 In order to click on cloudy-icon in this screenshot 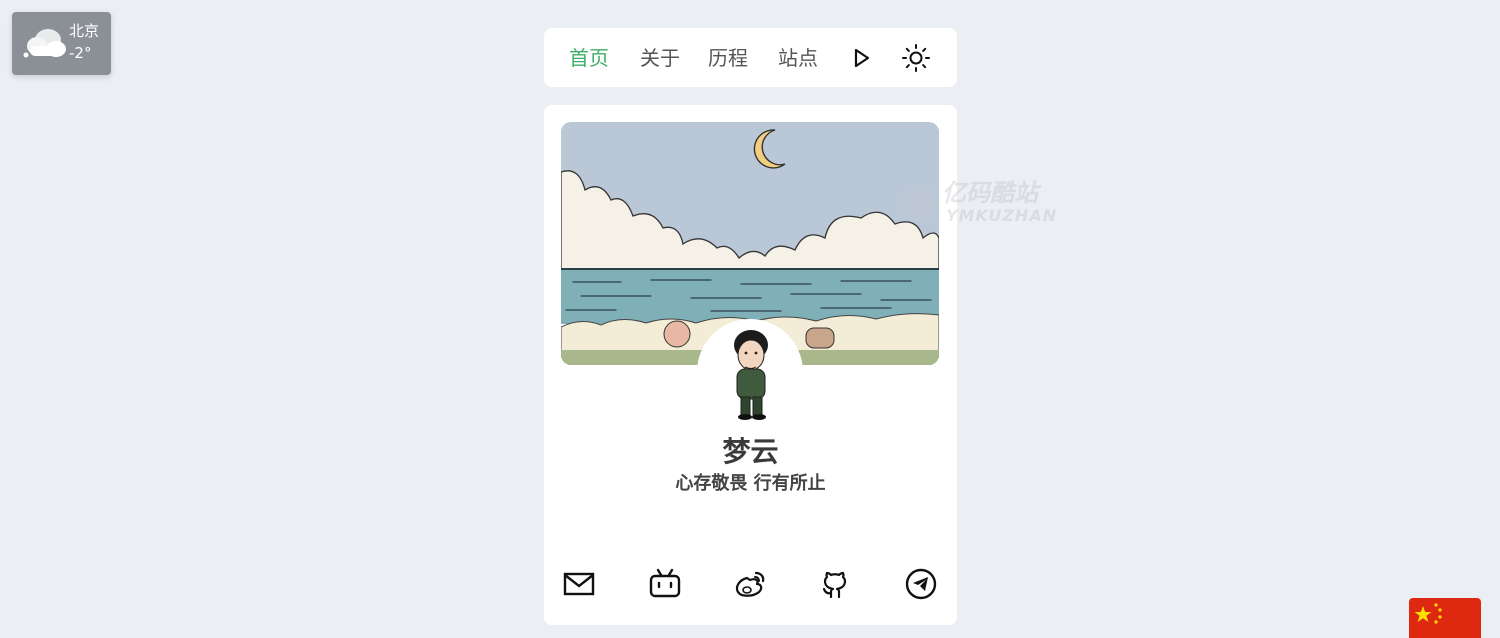, I will do `click(44, 43)`.